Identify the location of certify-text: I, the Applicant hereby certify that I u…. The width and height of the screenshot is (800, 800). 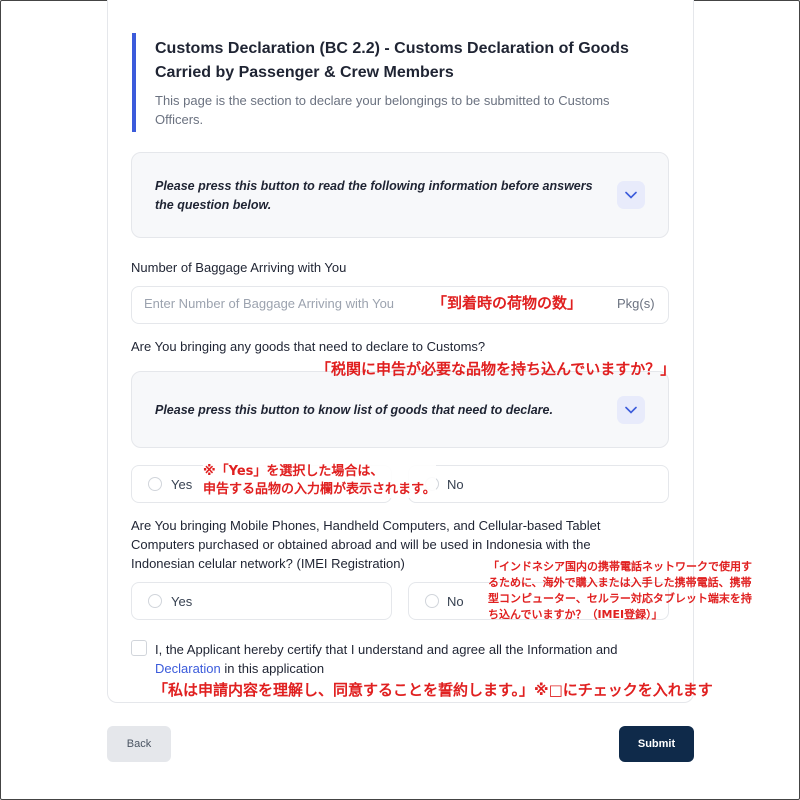
(386, 649).